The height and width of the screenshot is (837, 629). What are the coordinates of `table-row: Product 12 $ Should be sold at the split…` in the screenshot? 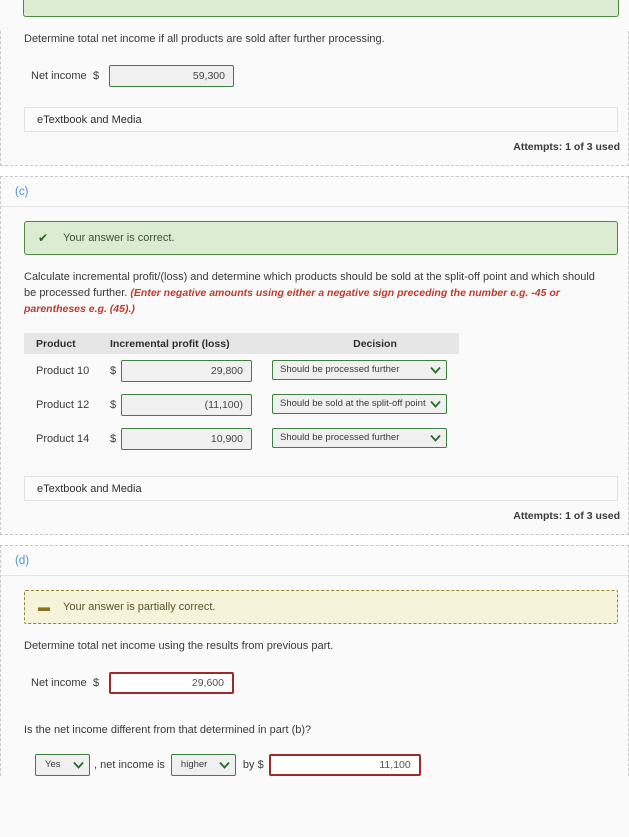 It's located at (241, 405).